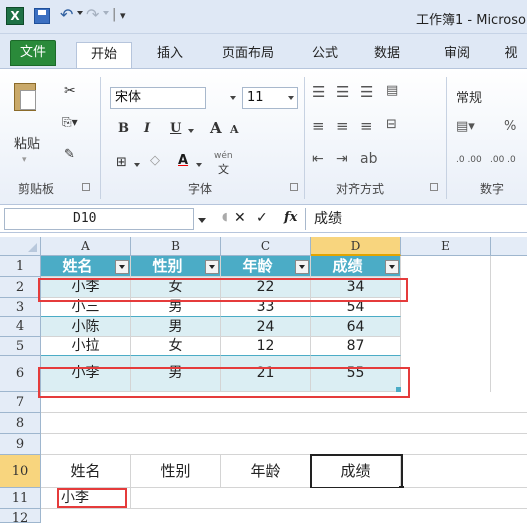 This screenshot has height=523, width=527. What do you see at coordinates (356, 246) in the screenshot?
I see `column-header-d: D` at bounding box center [356, 246].